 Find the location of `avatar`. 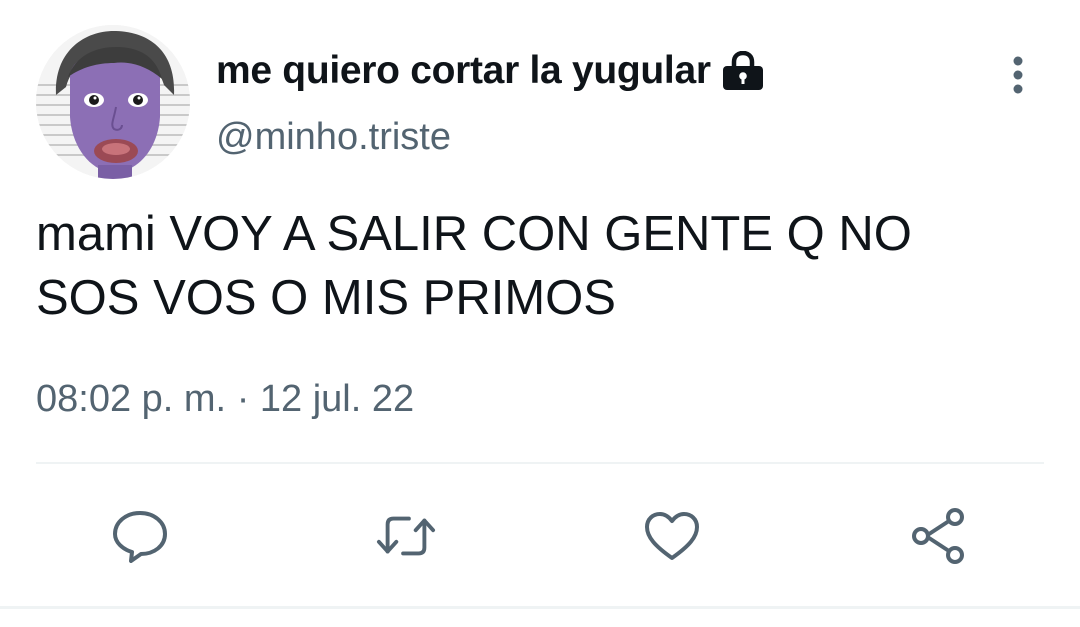

avatar is located at coordinates (113, 102).